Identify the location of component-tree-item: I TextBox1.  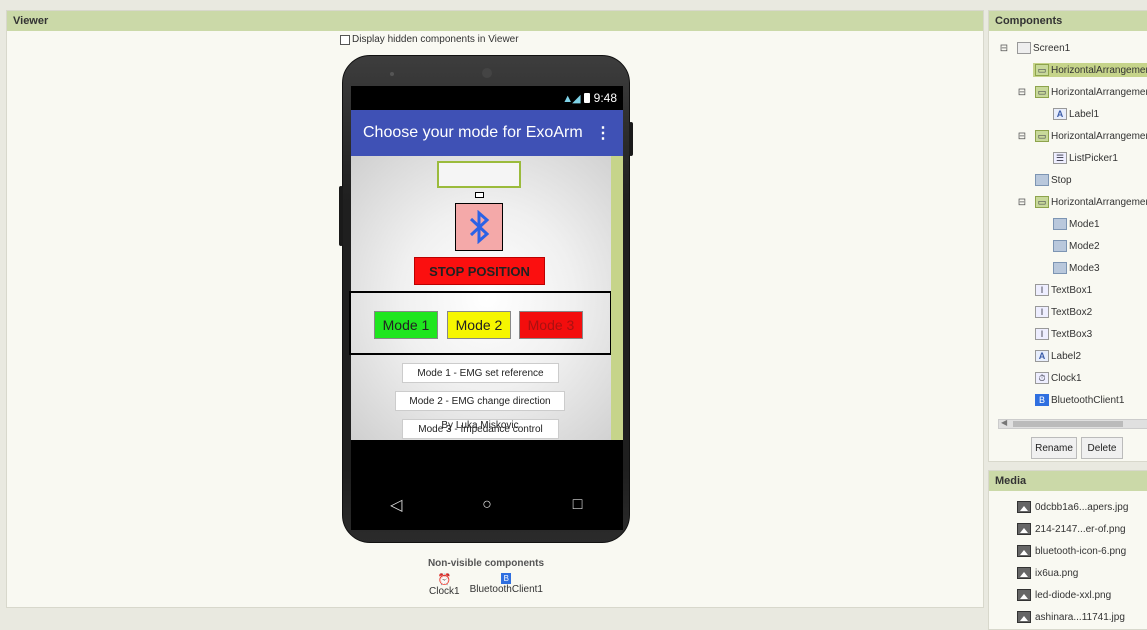
(1068, 290).